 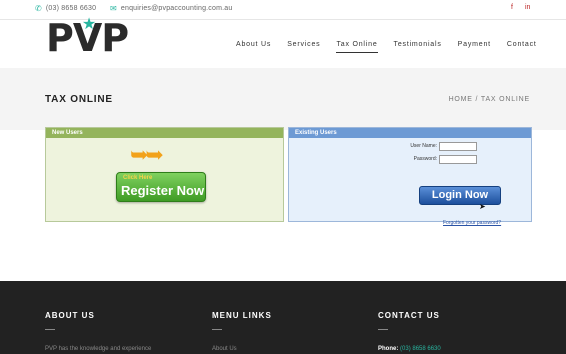 I want to click on username-row: User Name:, so click(x=429, y=147).